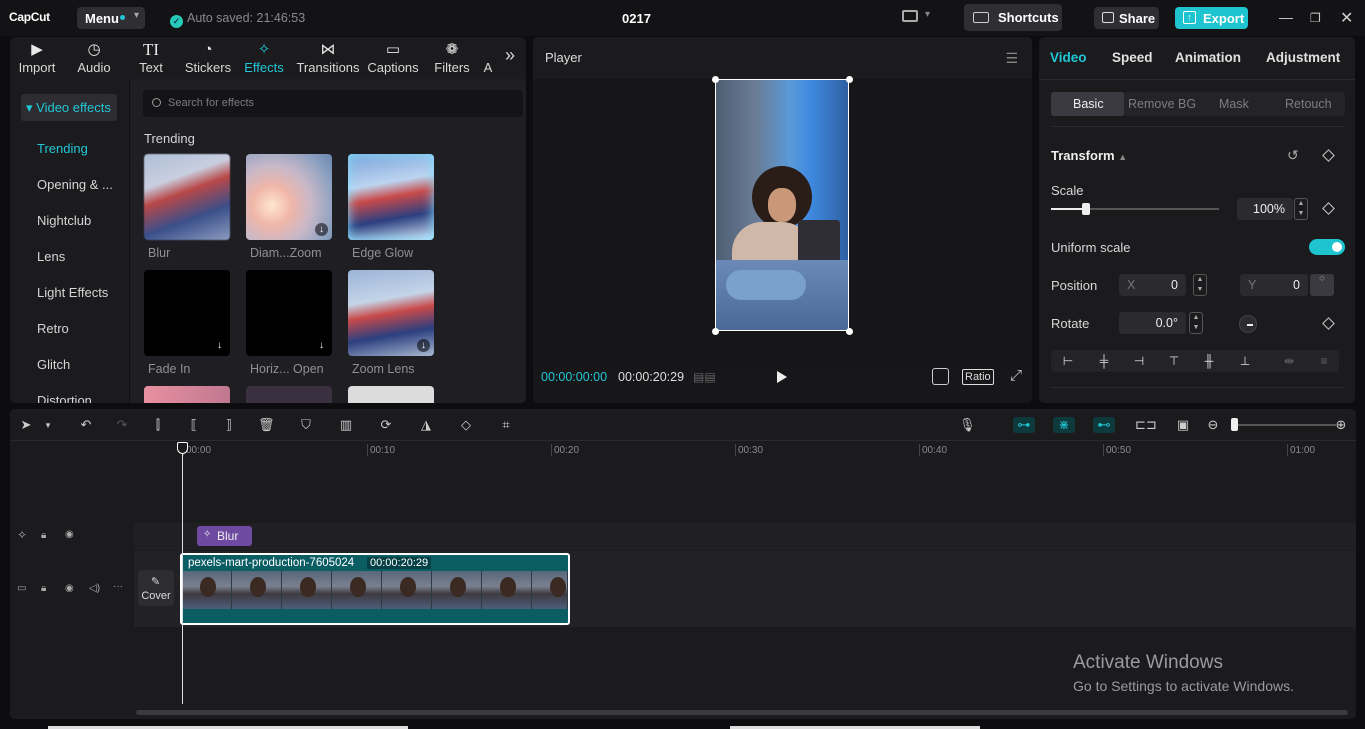 This screenshot has height=729, width=1365. I want to click on rotate-dial, so click(1248, 324).